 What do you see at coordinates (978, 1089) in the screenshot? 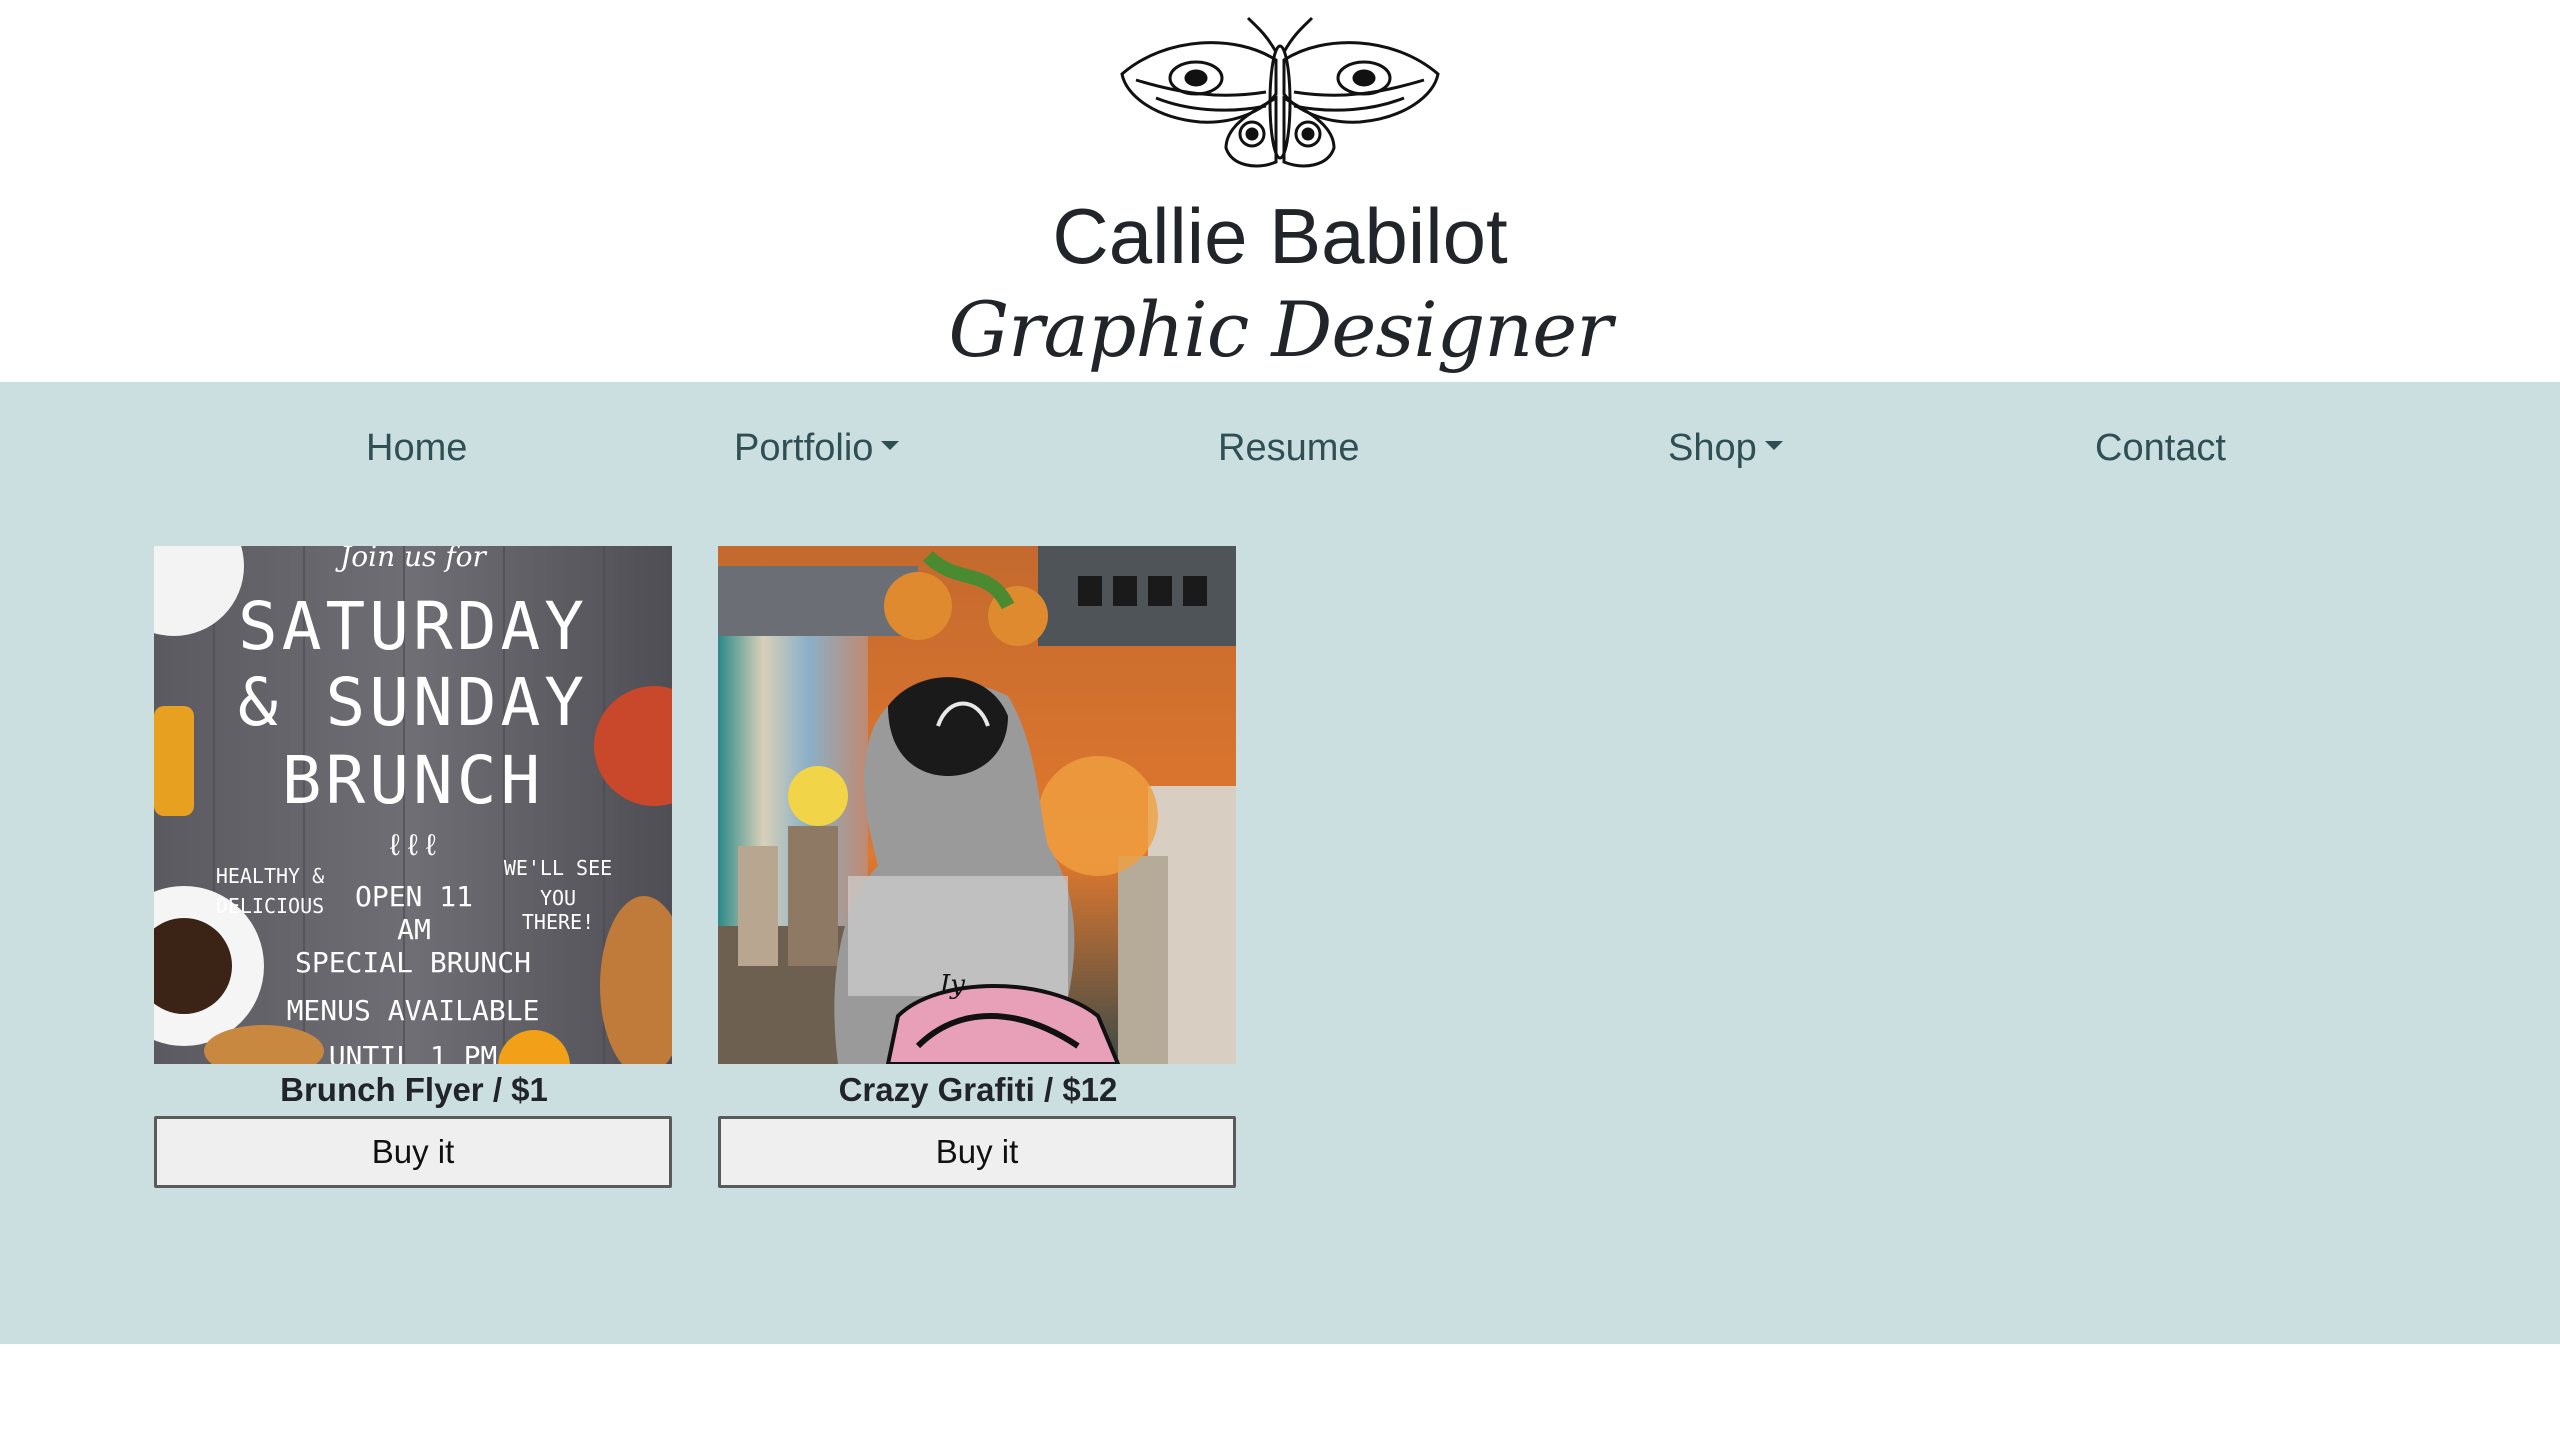
I see `product-caption: Crazy Grafiti / $12` at bounding box center [978, 1089].